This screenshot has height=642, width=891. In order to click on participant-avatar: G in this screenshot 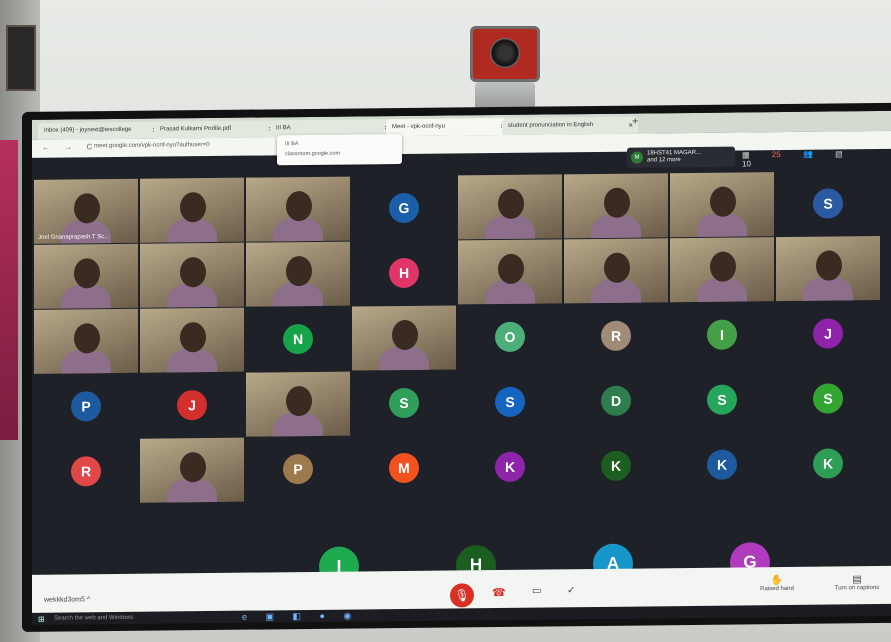, I will do `click(404, 208)`.